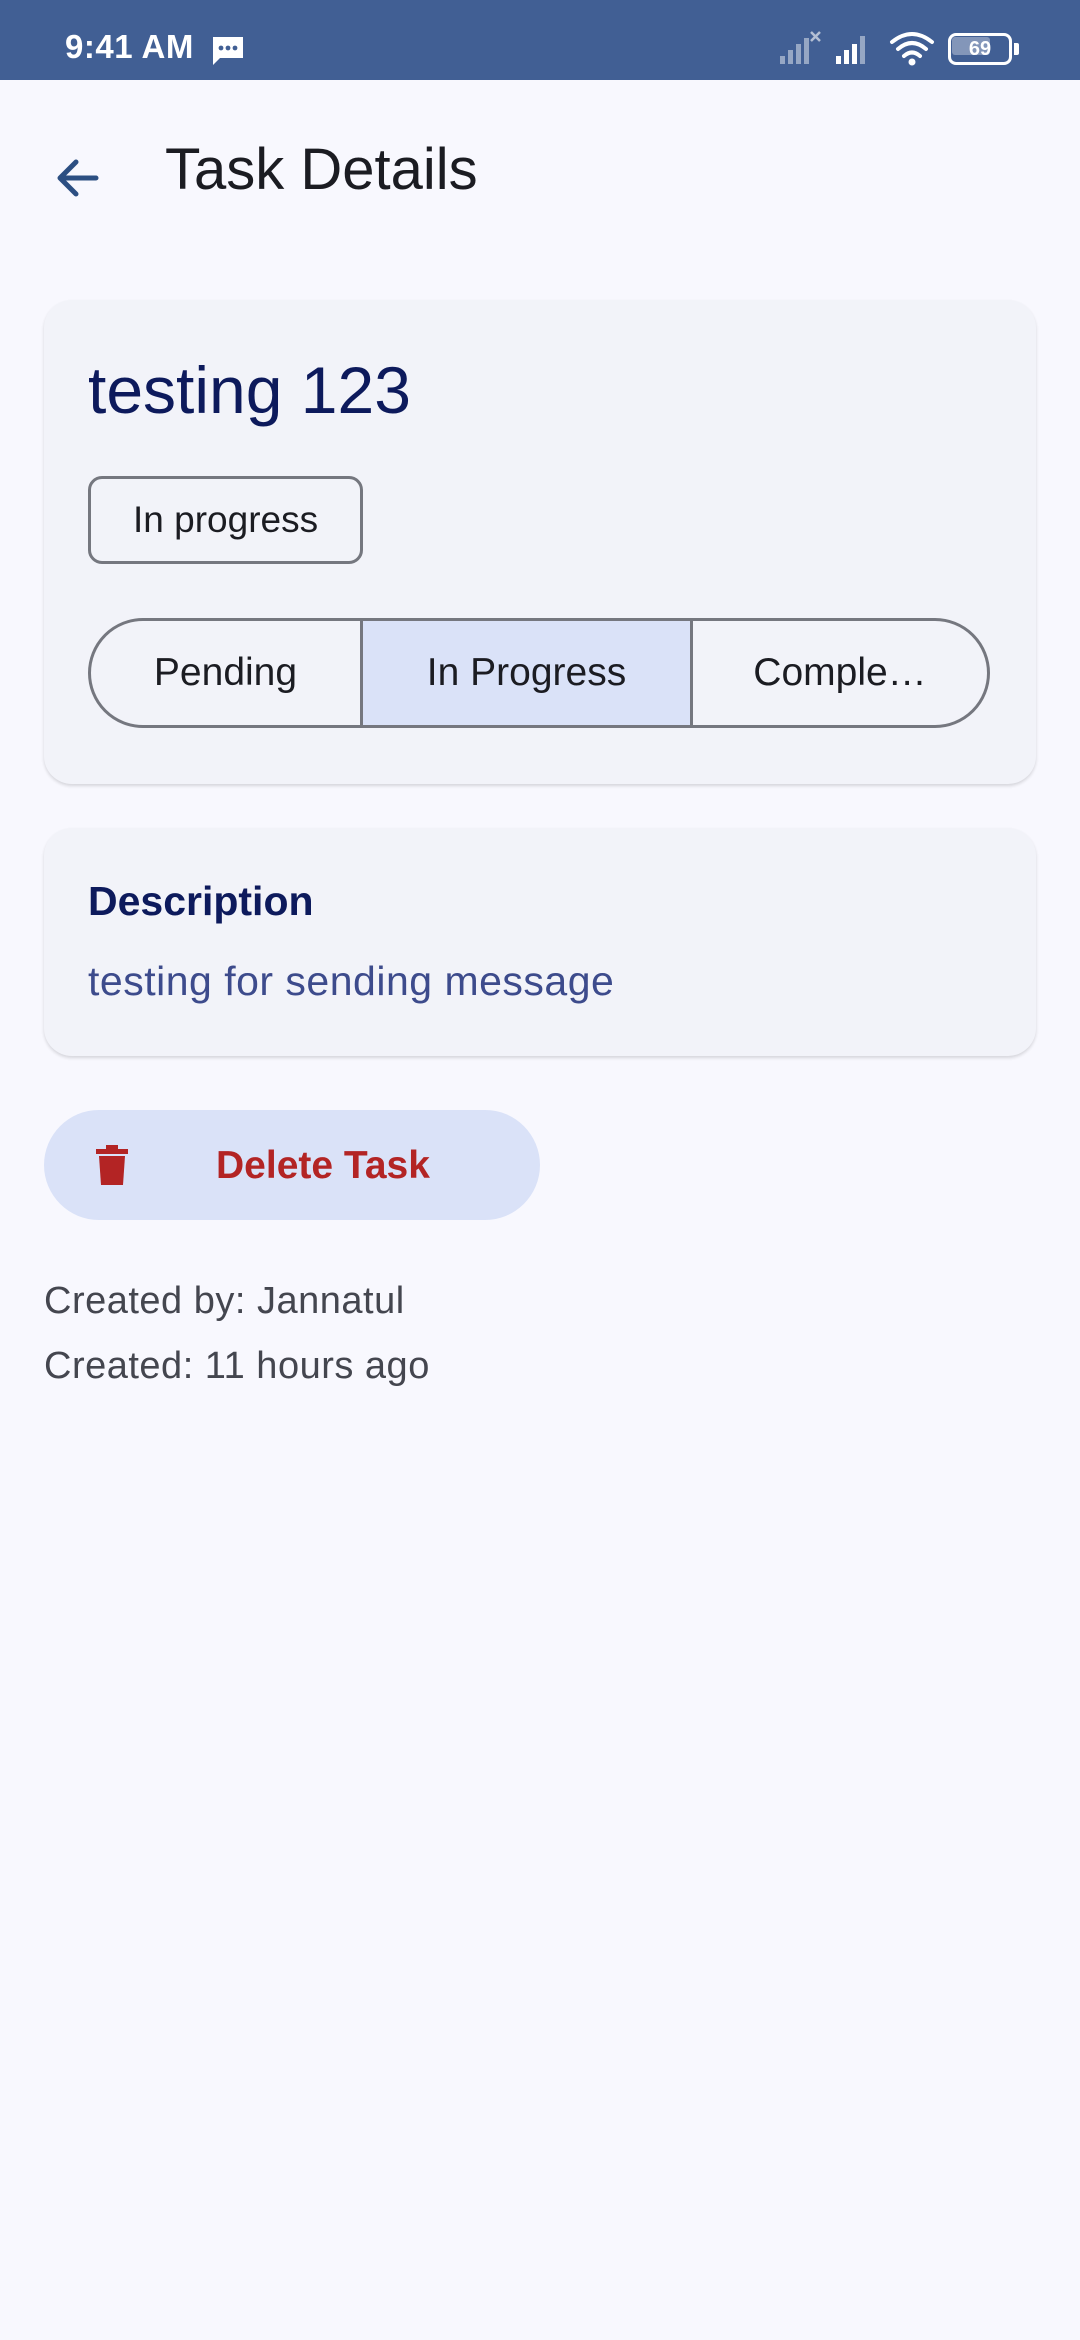 Image resolution: width=1080 pixels, height=2340 pixels. Describe the element at coordinates (201, 901) in the screenshot. I see `description-heading: Description` at that location.